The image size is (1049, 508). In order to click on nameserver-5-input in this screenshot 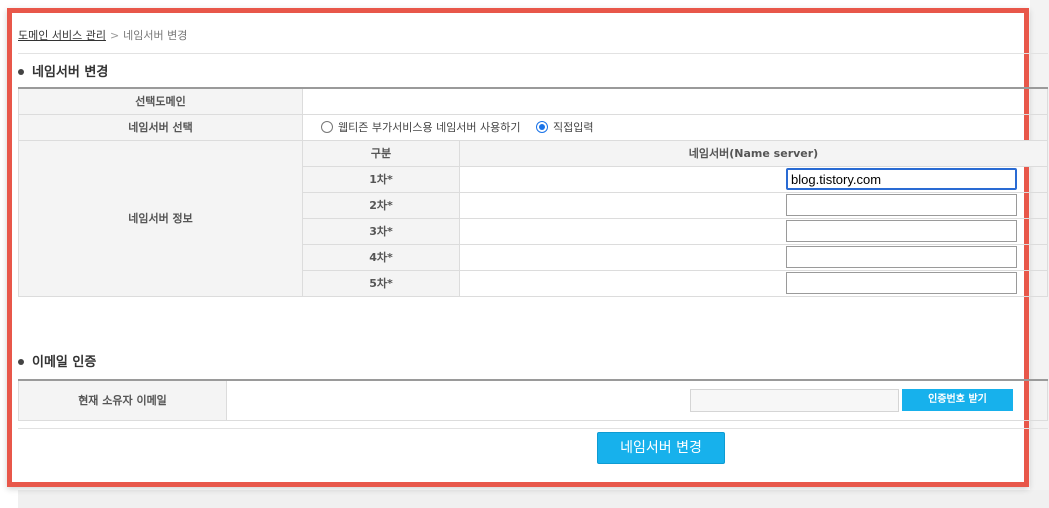, I will do `click(901, 283)`.